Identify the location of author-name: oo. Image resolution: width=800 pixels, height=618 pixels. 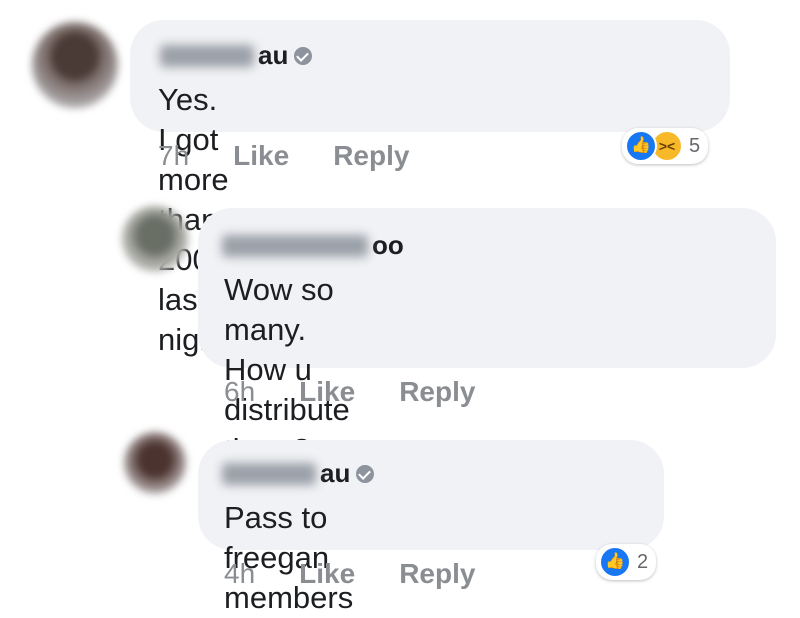
(313, 245).